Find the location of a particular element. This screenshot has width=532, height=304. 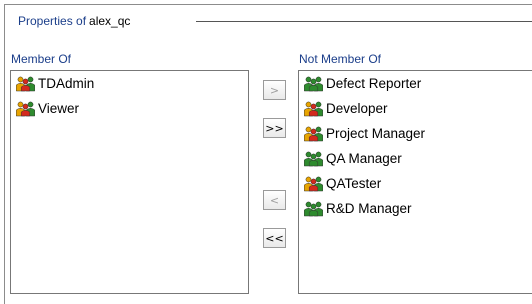

groupbox-title-prefix: Properties of is located at coordinates (52, 21).